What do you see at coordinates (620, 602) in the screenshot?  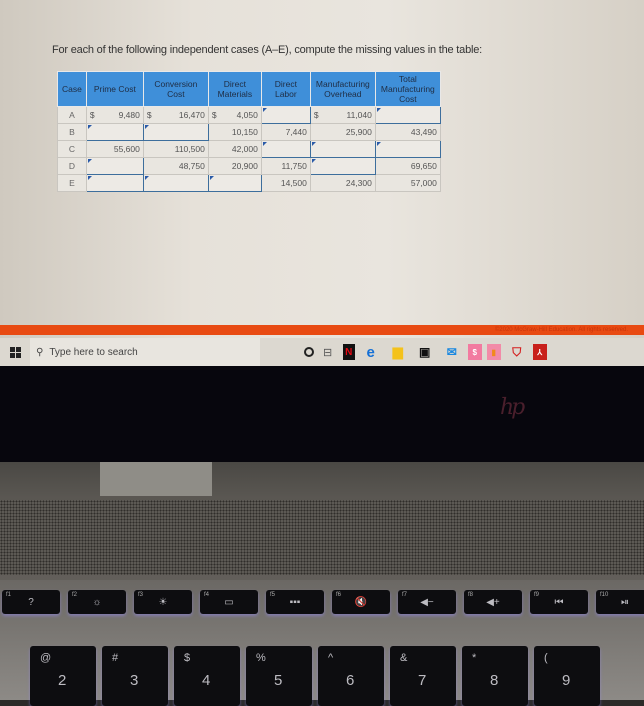 I see `key-f10: f10 ⏯` at bounding box center [620, 602].